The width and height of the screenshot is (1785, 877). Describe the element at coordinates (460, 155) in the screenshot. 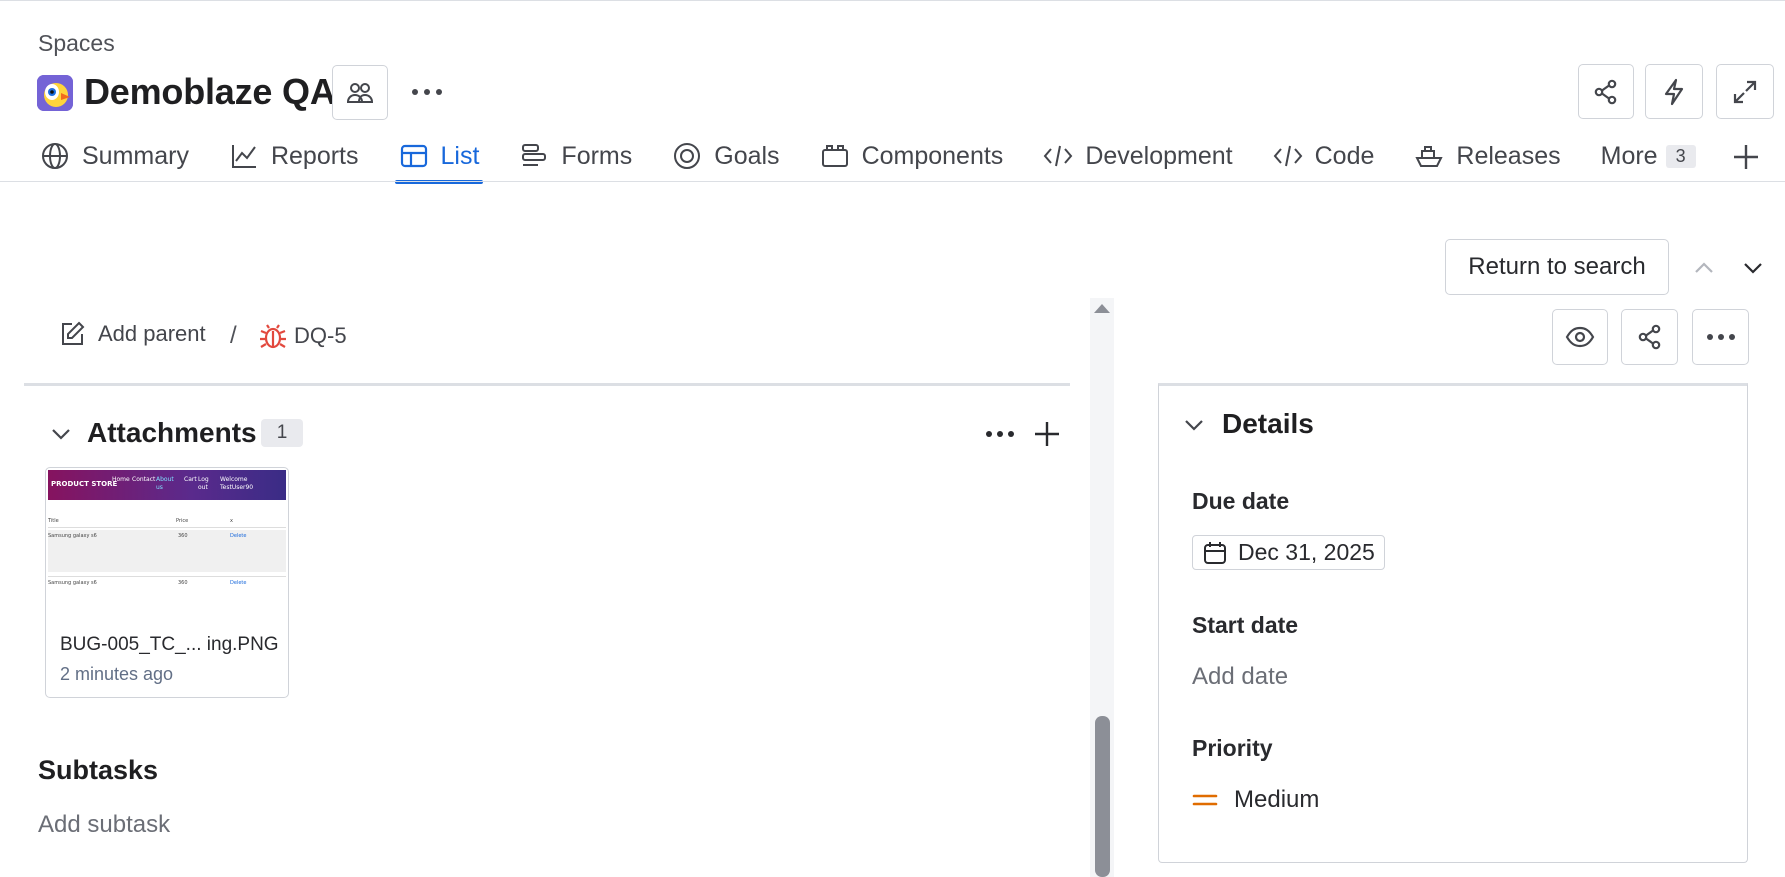

I see `tab-label: List` at that location.